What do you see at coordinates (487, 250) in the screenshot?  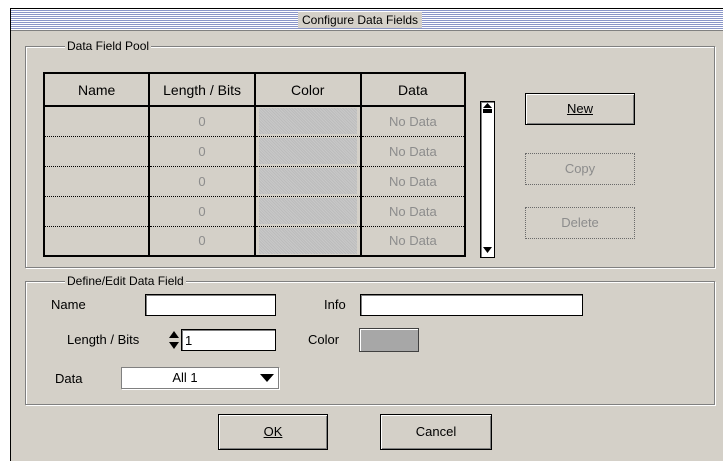 I see `scroll-down-arrow-icon` at bounding box center [487, 250].